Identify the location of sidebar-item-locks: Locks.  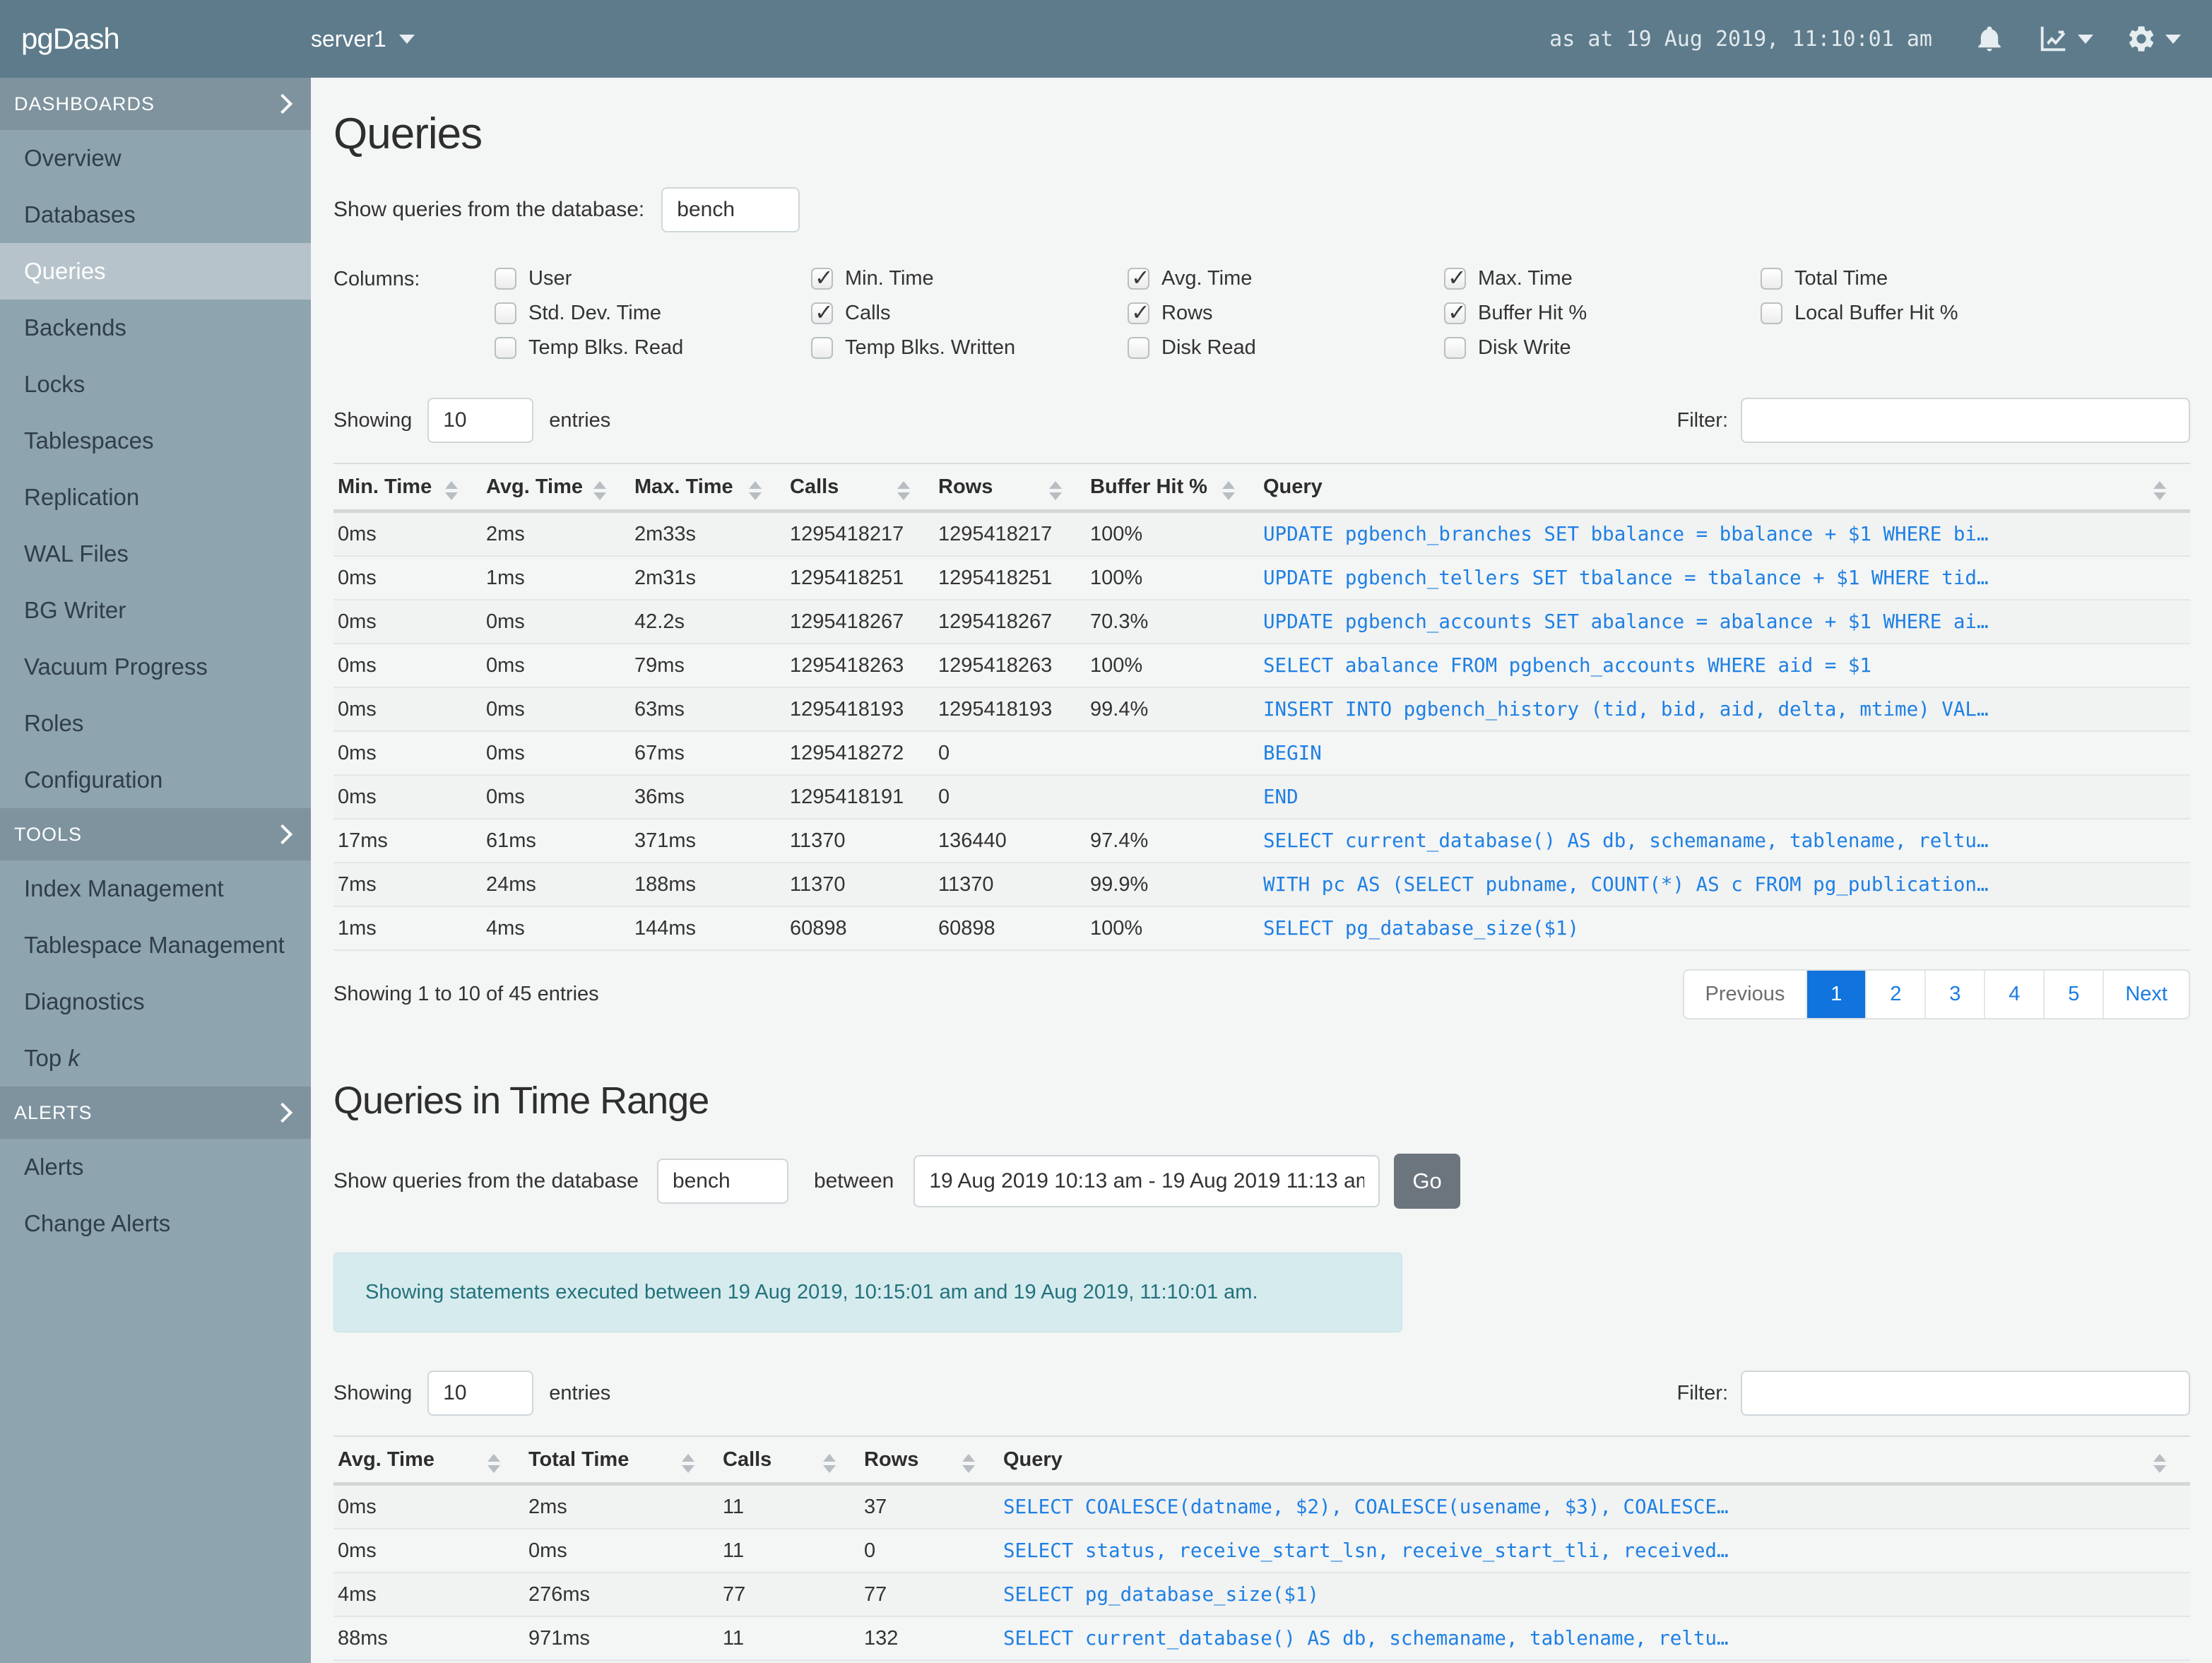
(155, 384).